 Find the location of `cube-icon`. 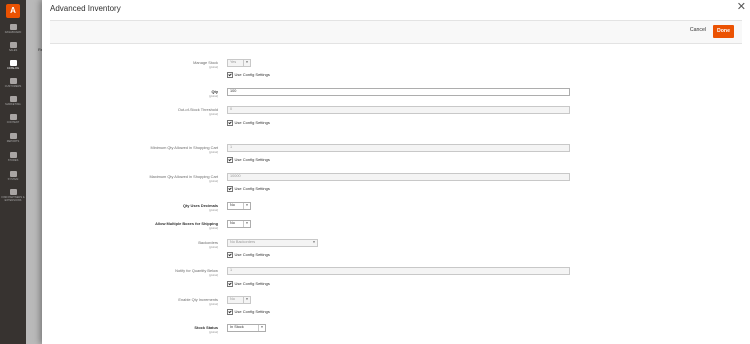

cube-icon is located at coordinates (13, 63).